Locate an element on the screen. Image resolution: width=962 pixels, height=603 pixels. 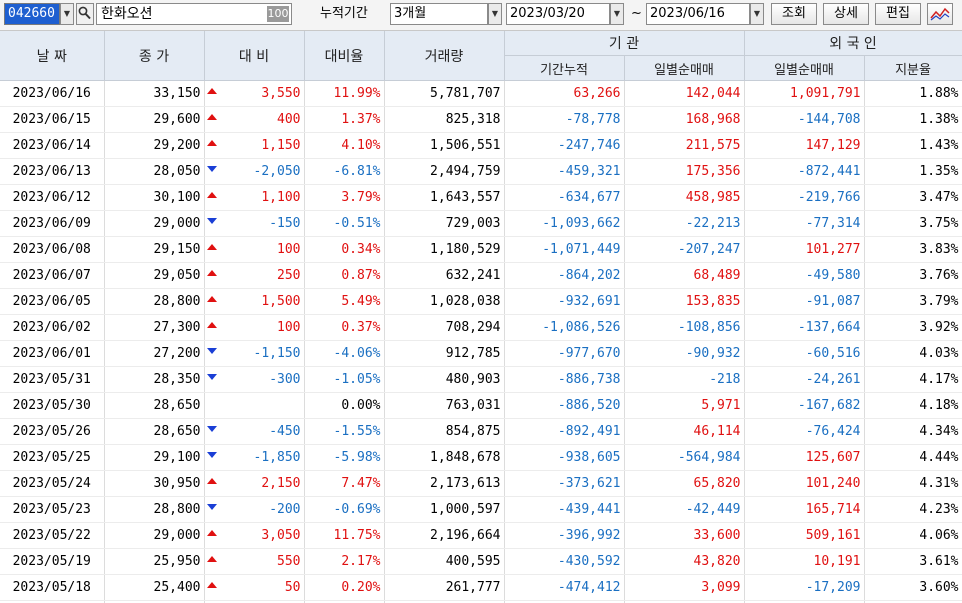
edit-button: 편집 is located at coordinates (898, 14).